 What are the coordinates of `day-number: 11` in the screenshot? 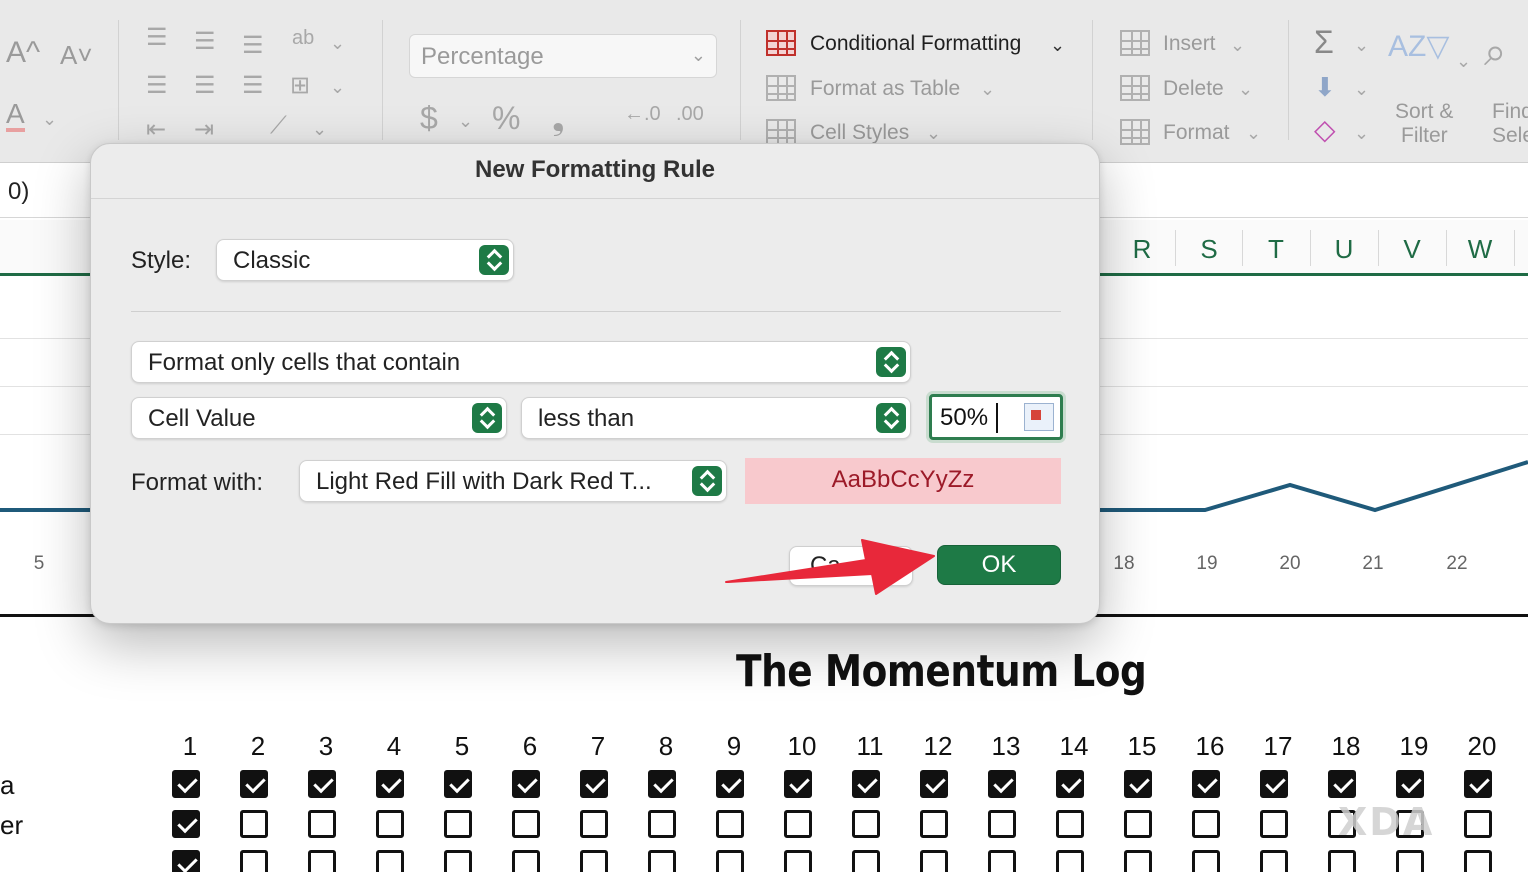 It's located at (870, 746).